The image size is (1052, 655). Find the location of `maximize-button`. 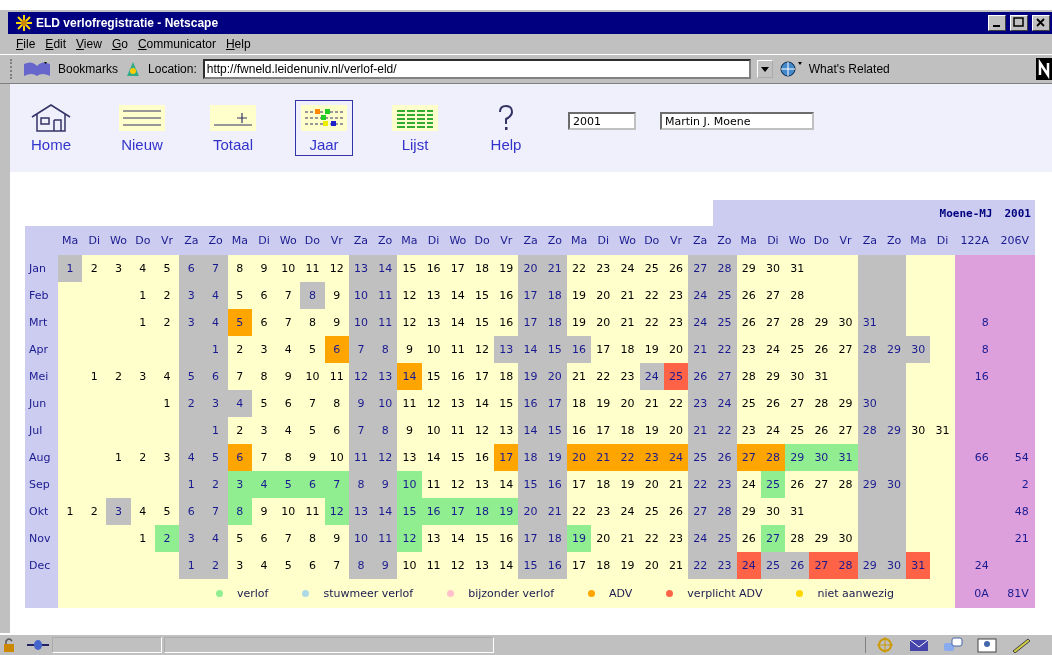

maximize-button is located at coordinates (1019, 23).